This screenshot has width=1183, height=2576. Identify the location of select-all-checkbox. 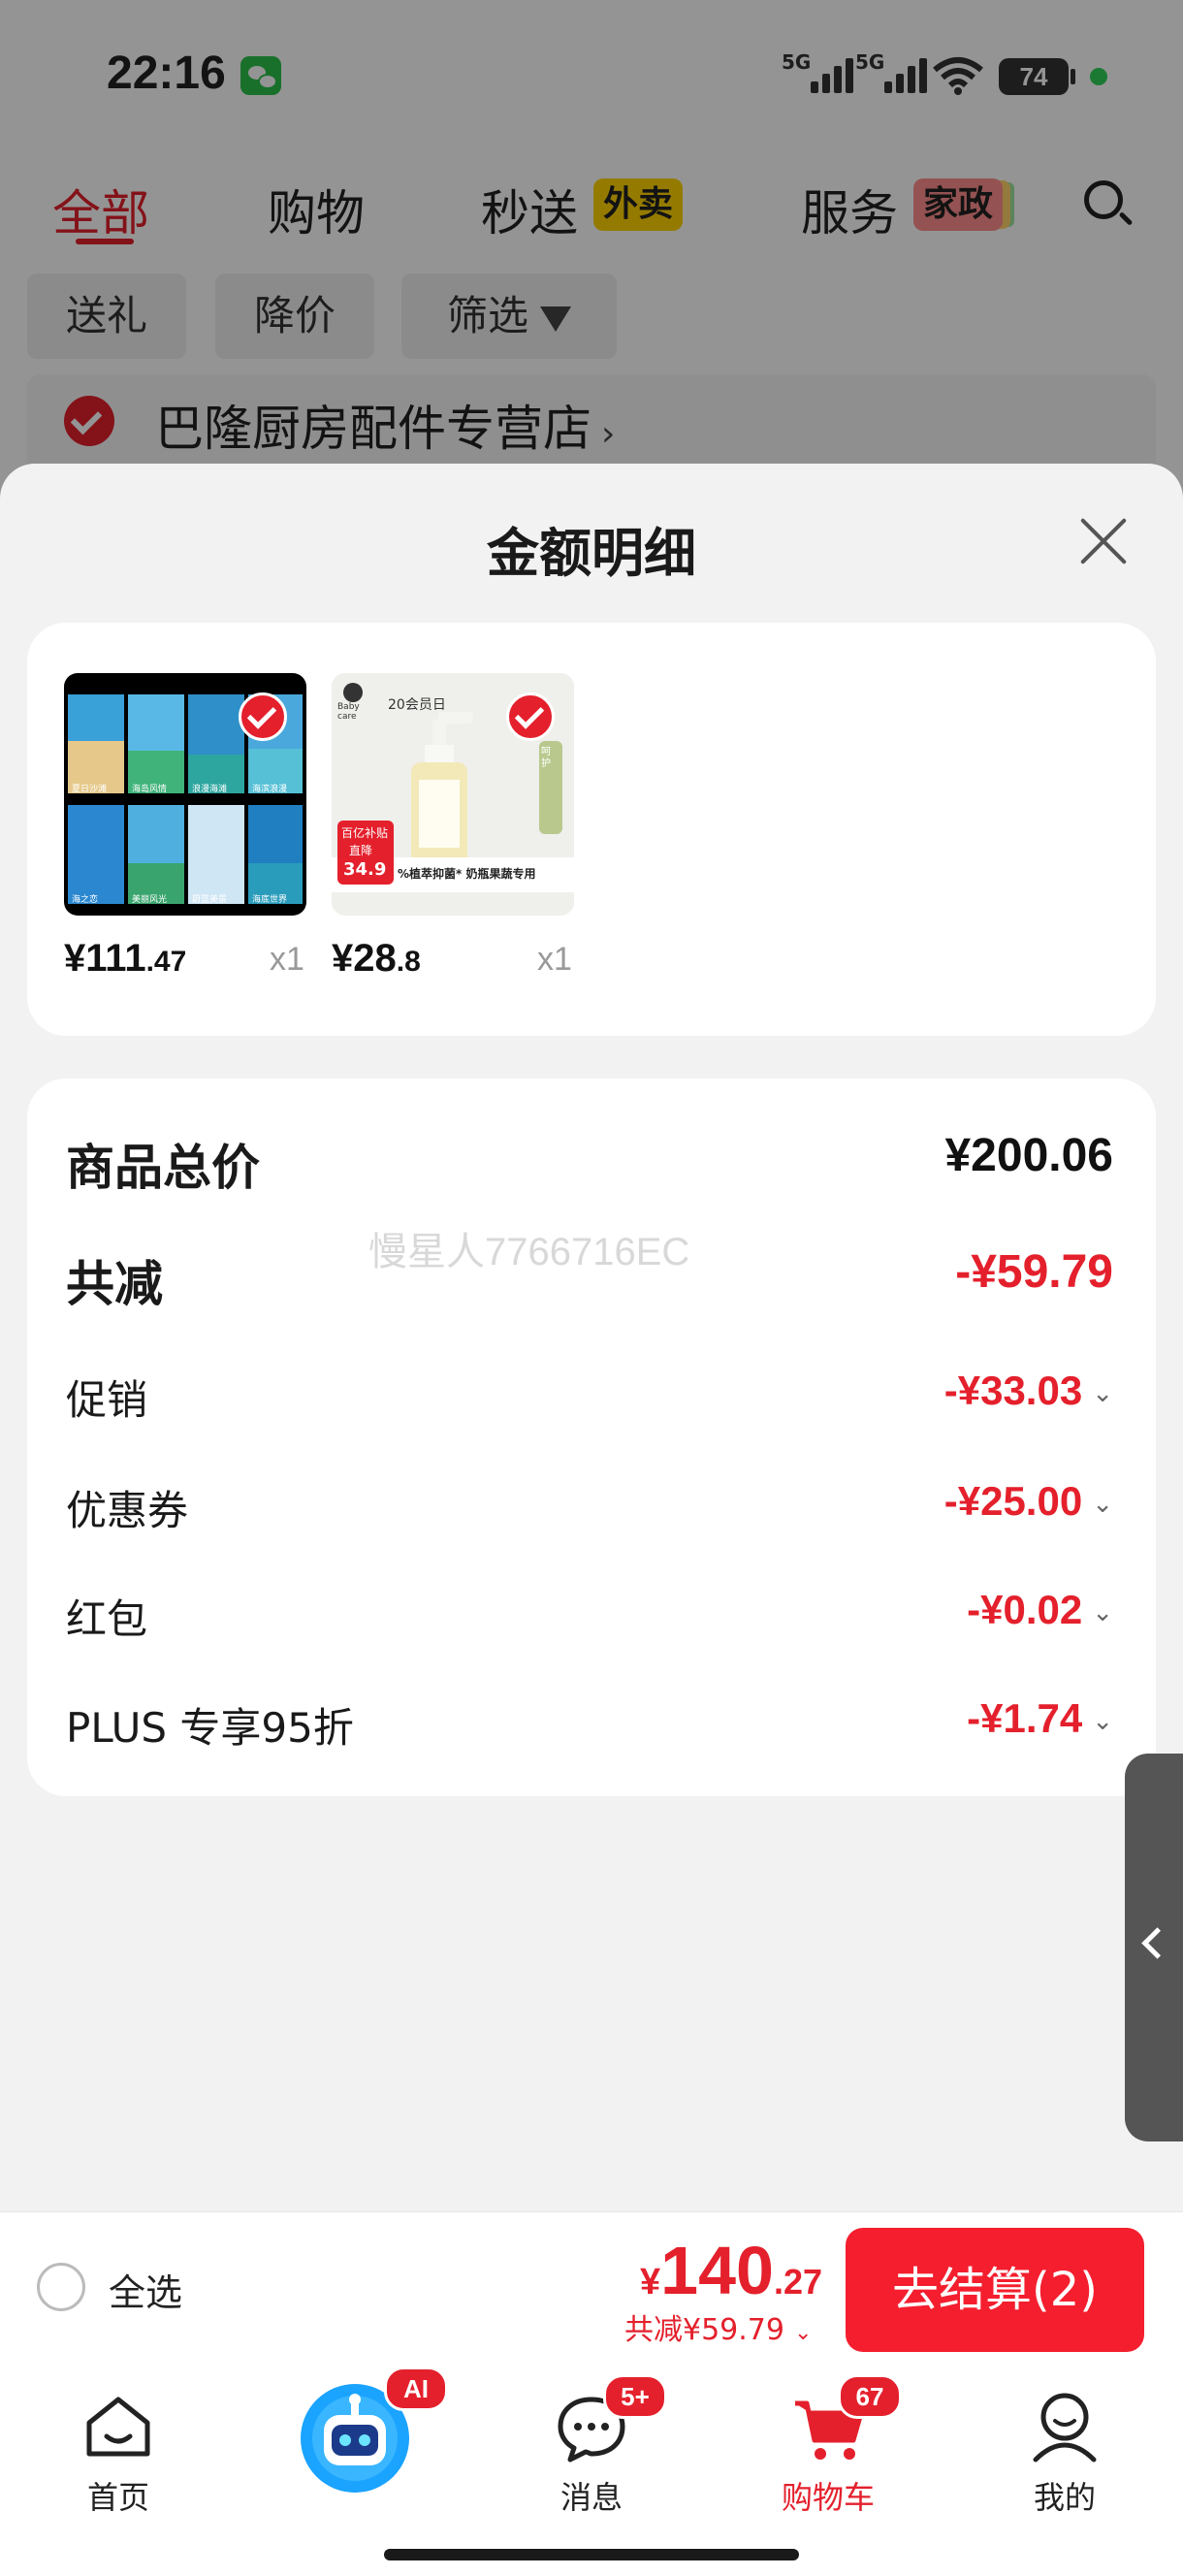
(61, 2287).